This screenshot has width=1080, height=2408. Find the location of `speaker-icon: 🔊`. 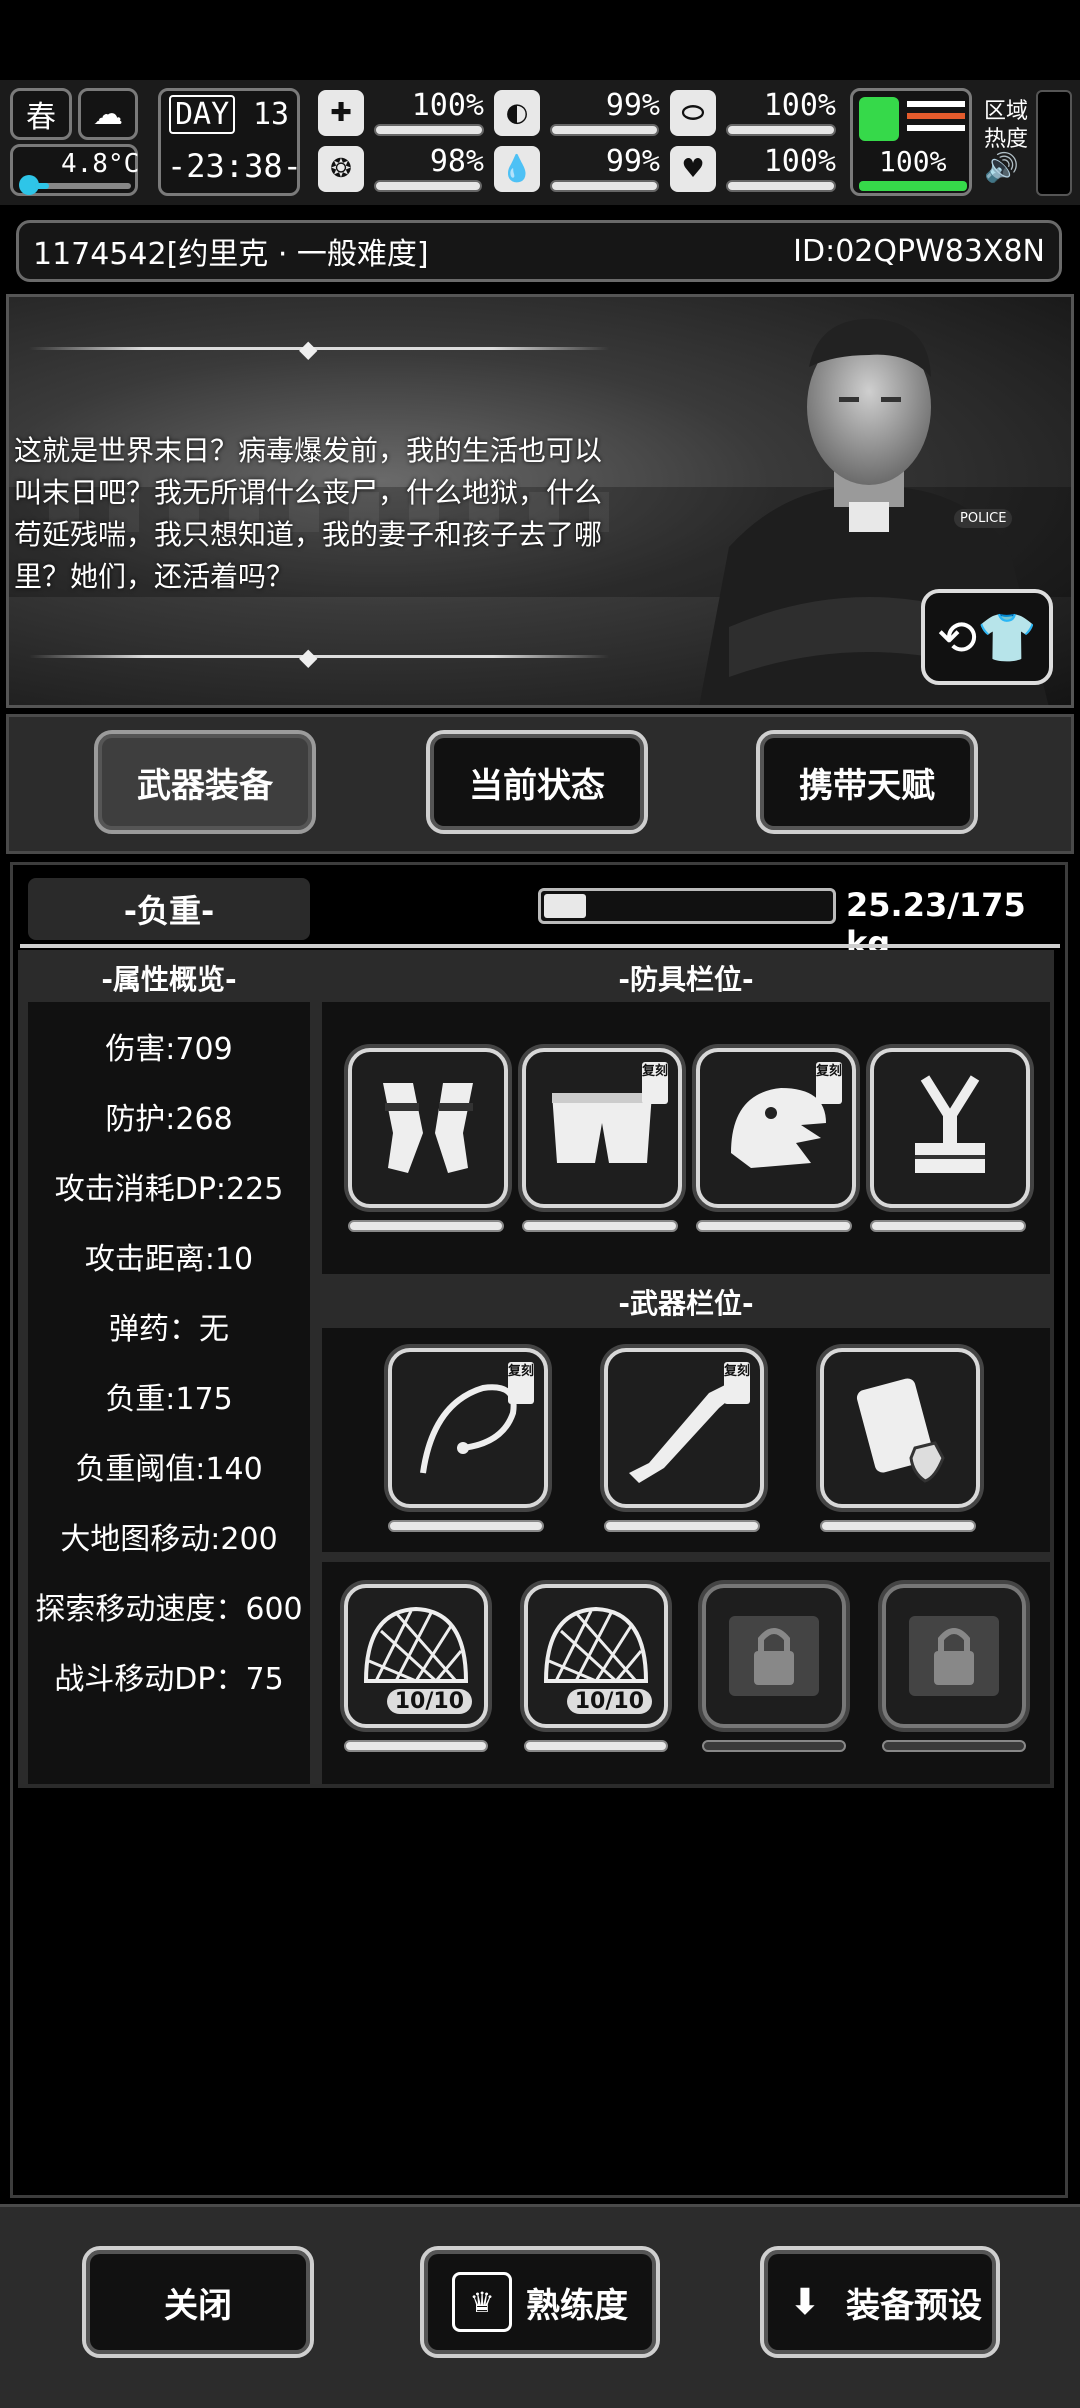

speaker-icon: 🔊 is located at coordinates (1006, 168).